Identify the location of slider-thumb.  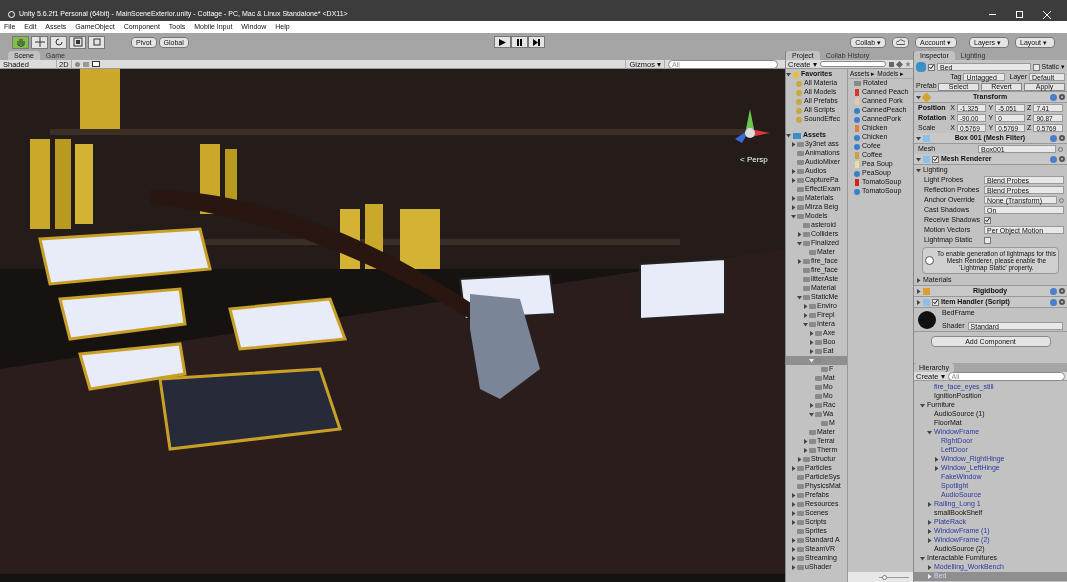
(884, 577).